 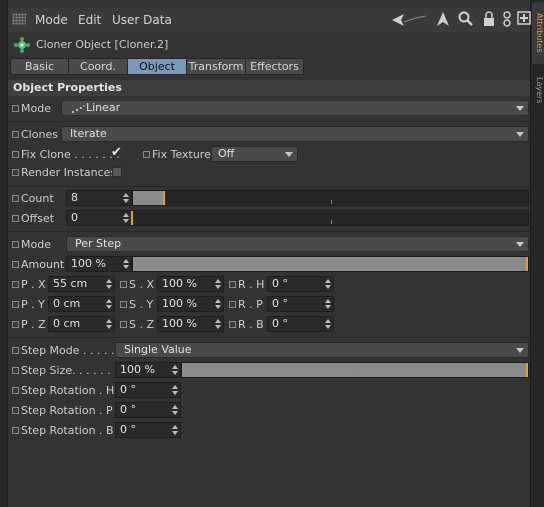 What do you see at coordinates (128, 409) in the screenshot?
I see `step-rotation-p-value: 0 °` at bounding box center [128, 409].